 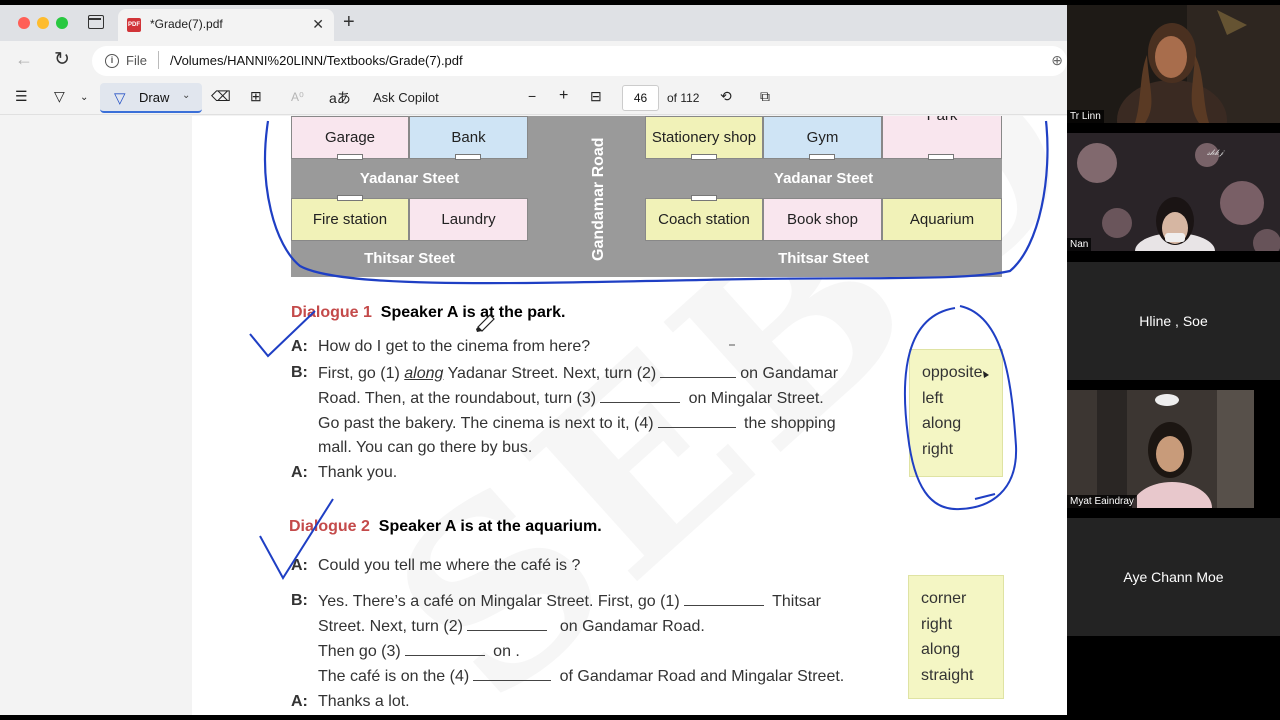 I want to click on filled-answer: along, so click(x=424, y=373).